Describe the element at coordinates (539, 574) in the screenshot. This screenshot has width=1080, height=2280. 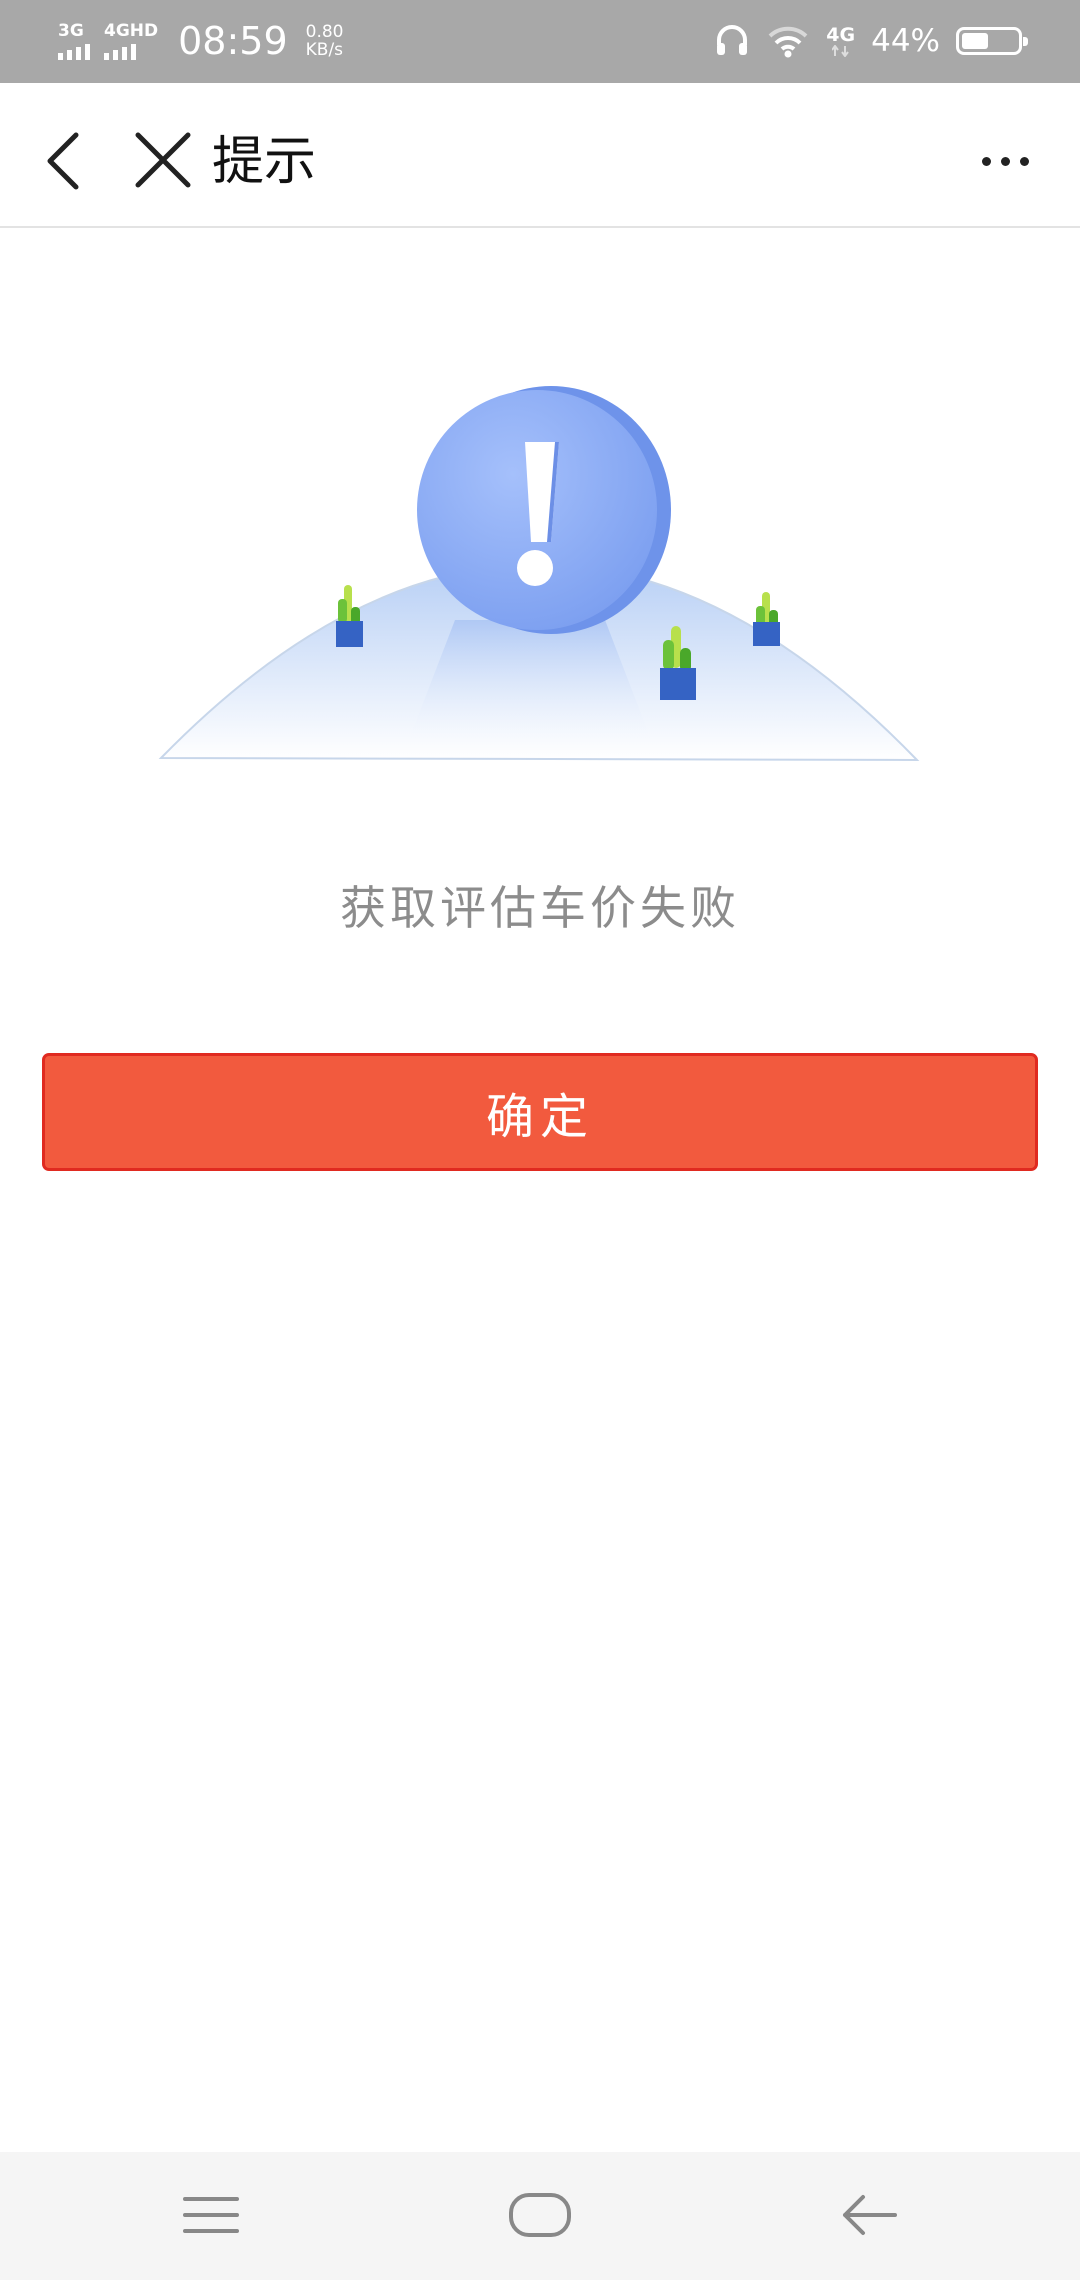
I see `error-illustration` at that location.